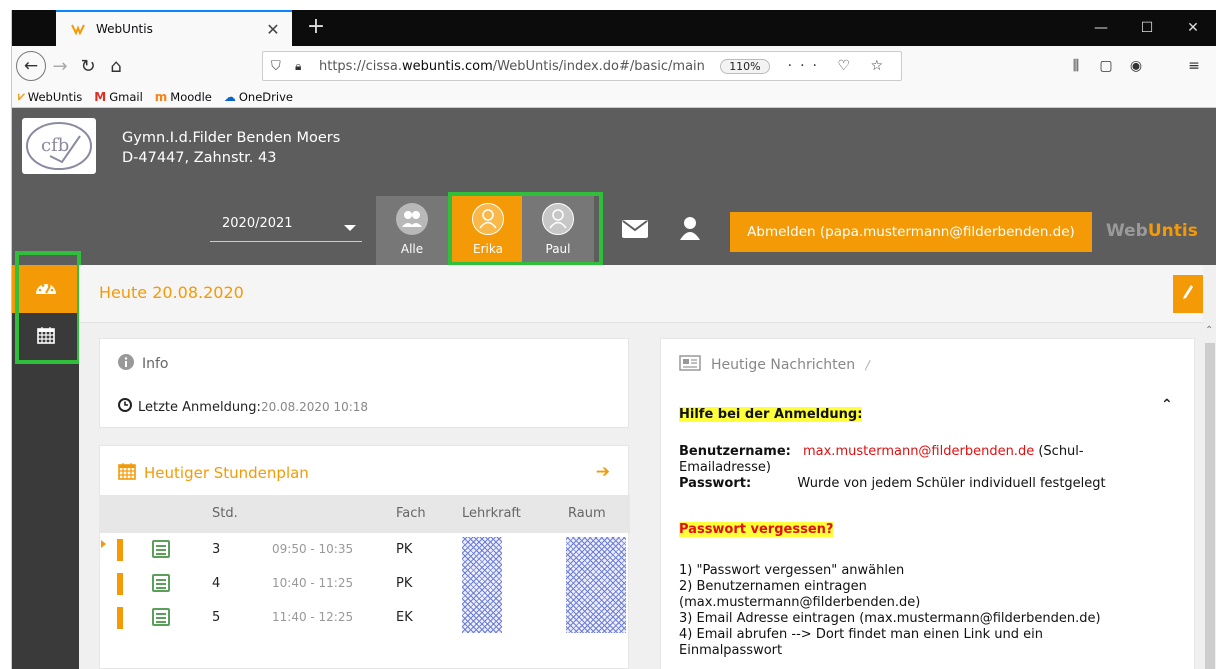 This screenshot has height=669, width=1216. What do you see at coordinates (116, 66) in the screenshot?
I see `home-icon: ⌂` at bounding box center [116, 66].